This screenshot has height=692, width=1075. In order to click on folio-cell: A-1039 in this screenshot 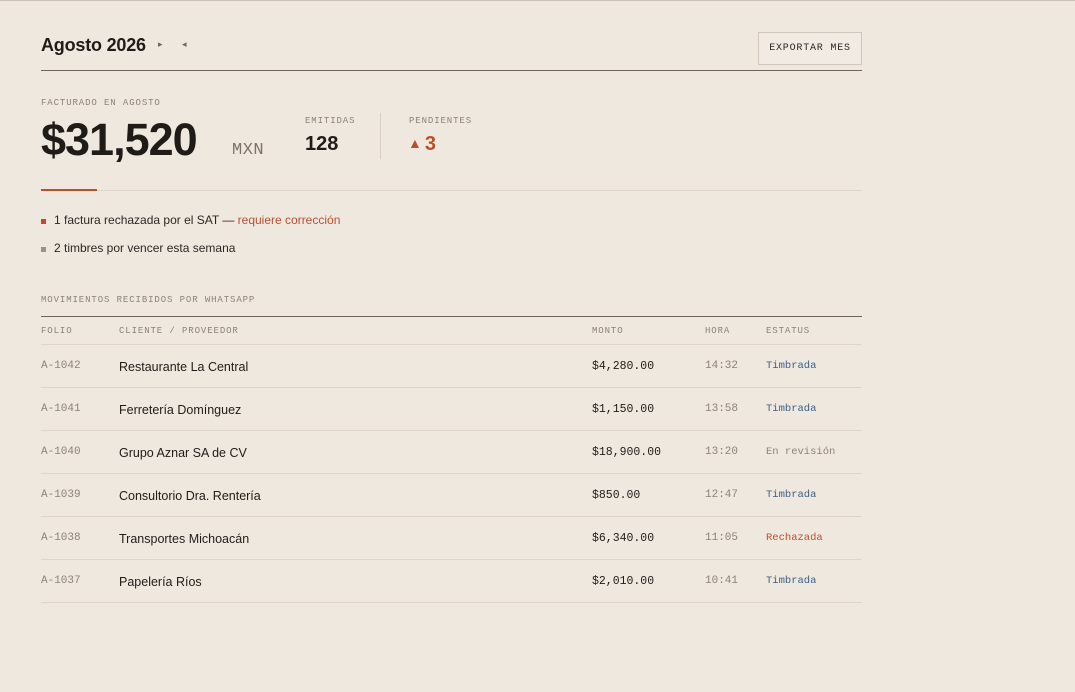, I will do `click(61, 495)`.